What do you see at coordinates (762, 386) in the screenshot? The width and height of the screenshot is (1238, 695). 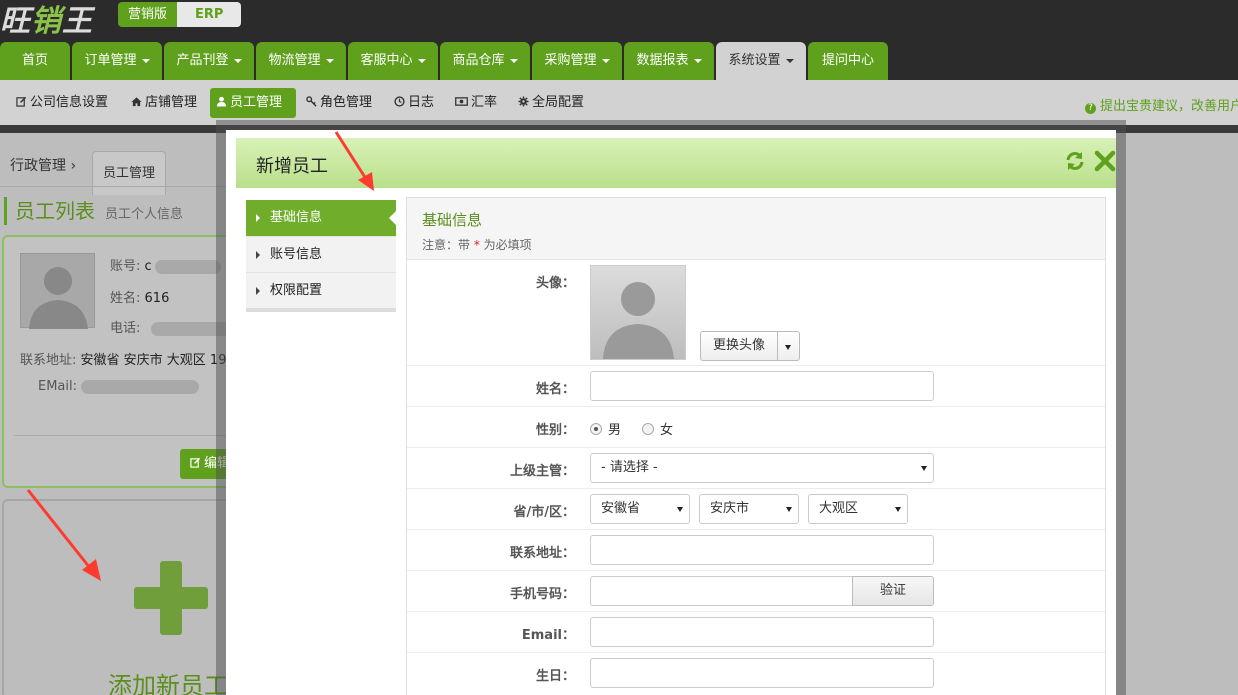 I see `name-input` at bounding box center [762, 386].